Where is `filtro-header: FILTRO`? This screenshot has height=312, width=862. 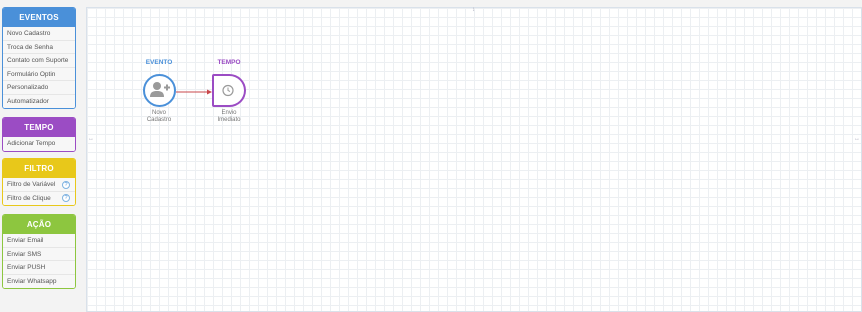
filtro-header: FILTRO is located at coordinates (39, 168).